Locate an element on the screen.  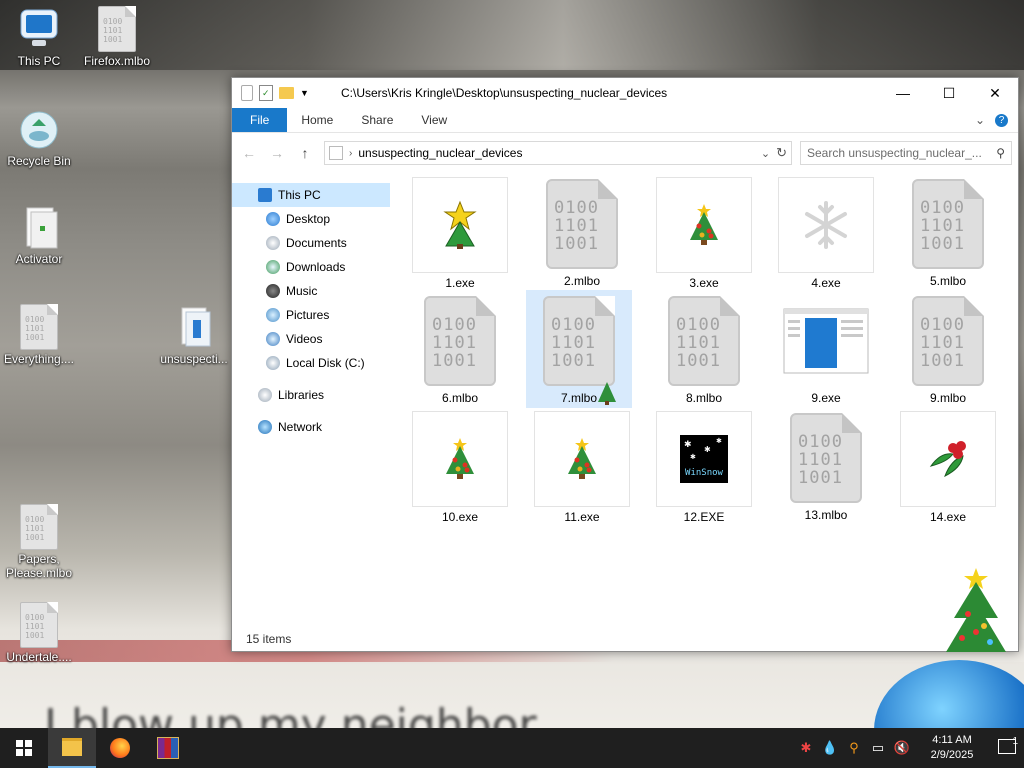
file-item: 14.exe is located at coordinates (948, 468).